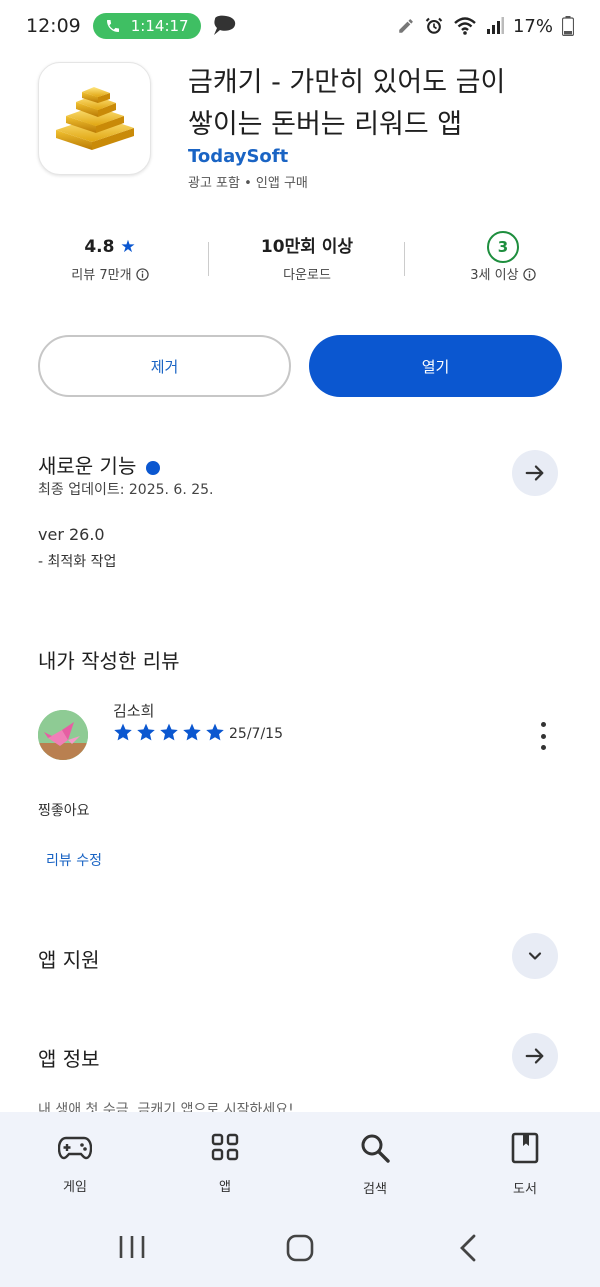 The width and height of the screenshot is (600, 1287). I want to click on developer-link: TodaySoft, so click(238, 156).